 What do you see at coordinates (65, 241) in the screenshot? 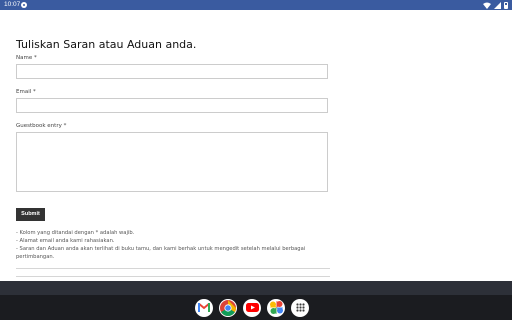
I see `note-email-private: - Alamat email anda kami rahasiakan.` at bounding box center [65, 241].